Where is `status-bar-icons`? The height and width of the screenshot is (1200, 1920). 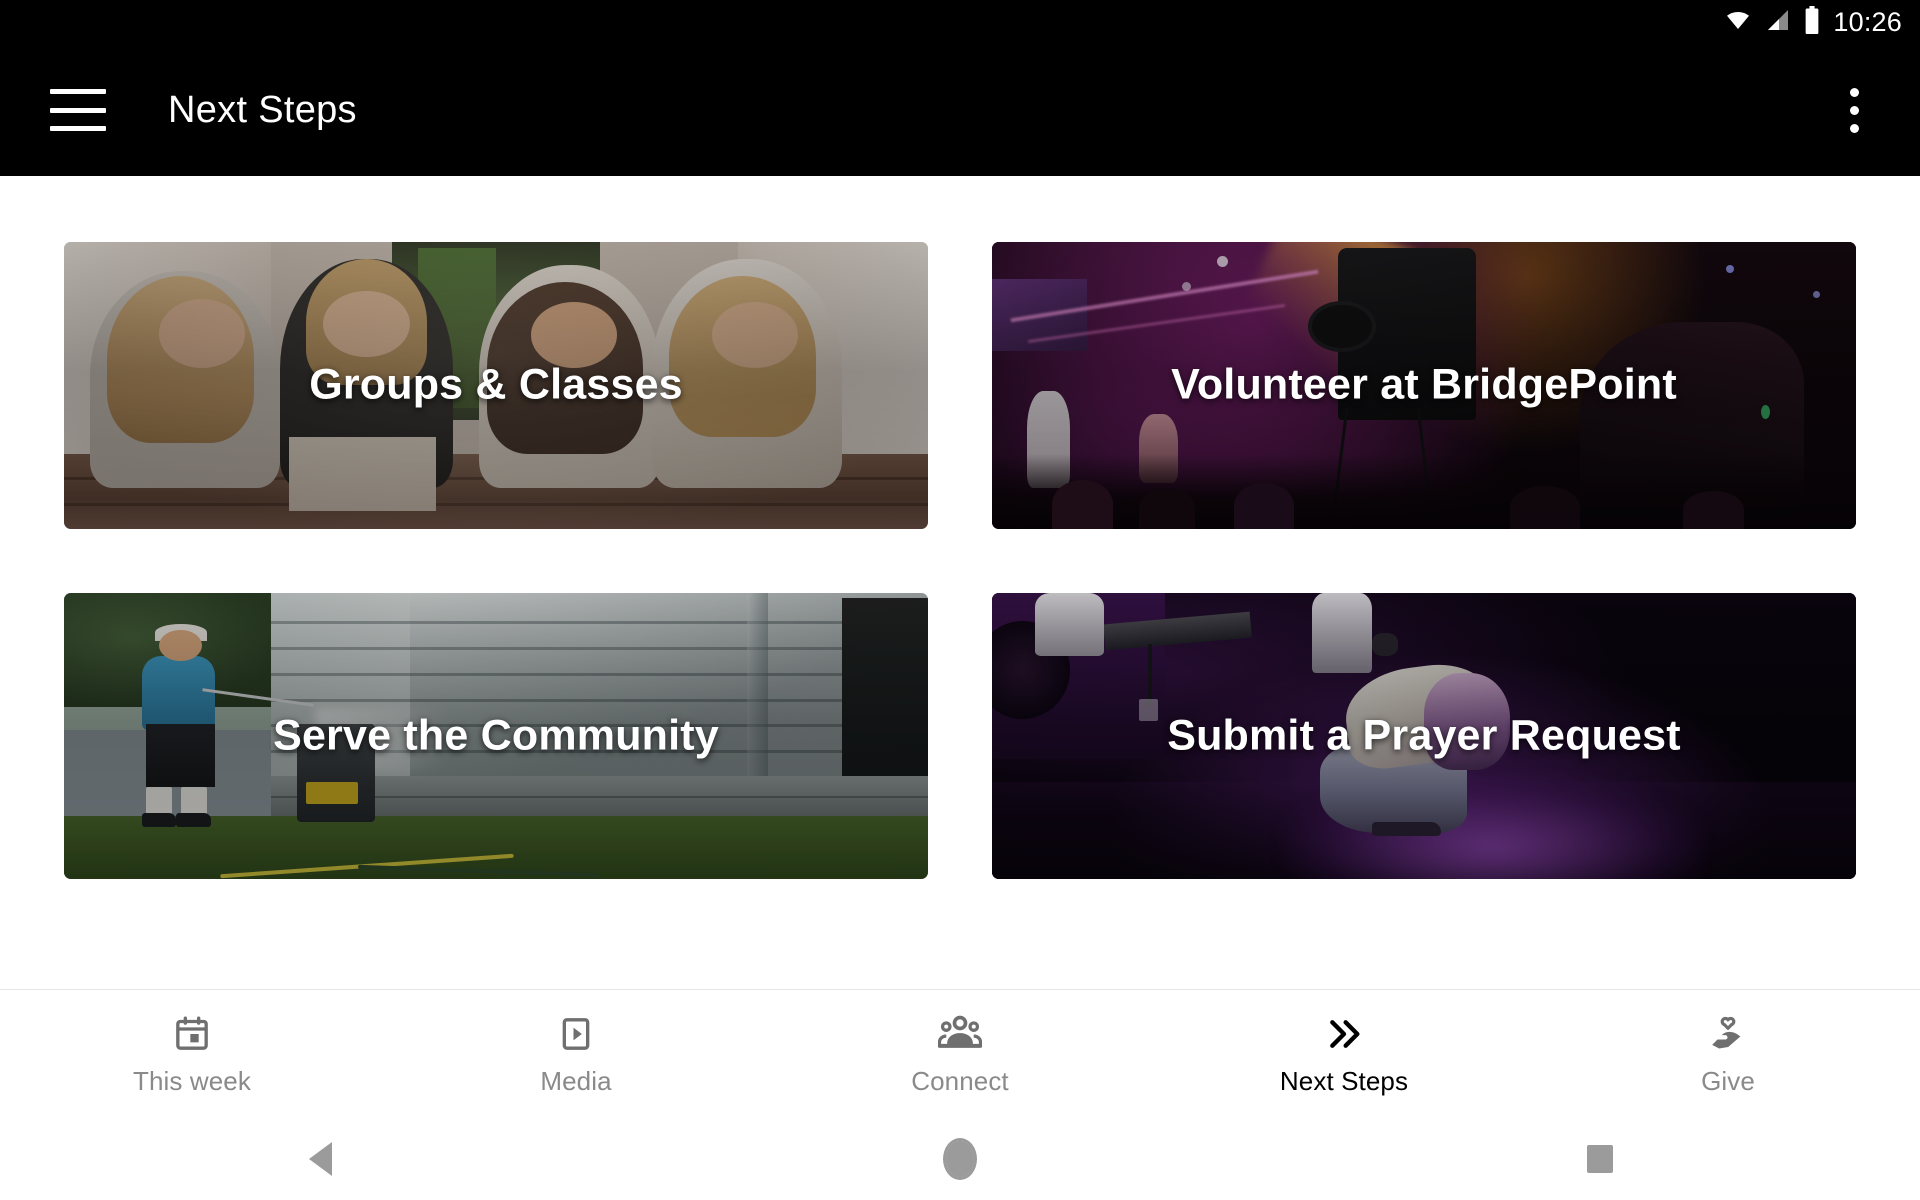
status-bar-icons is located at coordinates (1772, 22).